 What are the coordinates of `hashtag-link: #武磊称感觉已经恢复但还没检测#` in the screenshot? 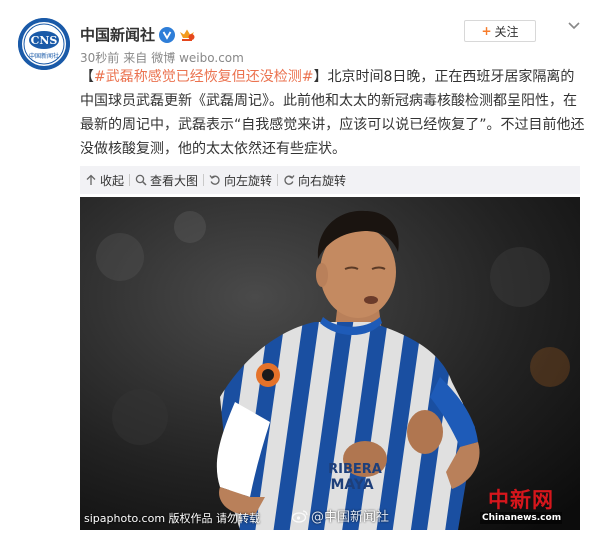 It's located at (203, 77).